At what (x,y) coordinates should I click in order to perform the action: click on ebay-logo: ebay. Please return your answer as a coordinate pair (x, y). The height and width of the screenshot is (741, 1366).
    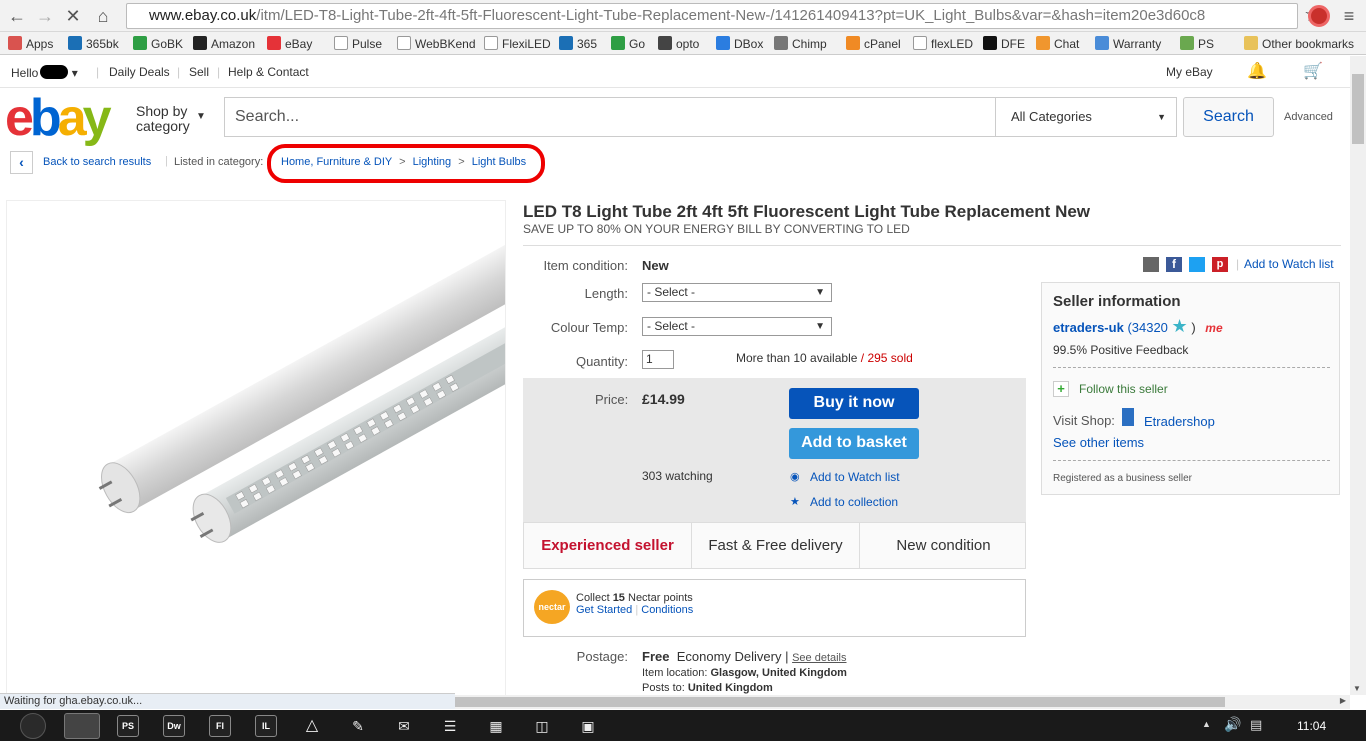
    Looking at the image, I should click on (58, 118).